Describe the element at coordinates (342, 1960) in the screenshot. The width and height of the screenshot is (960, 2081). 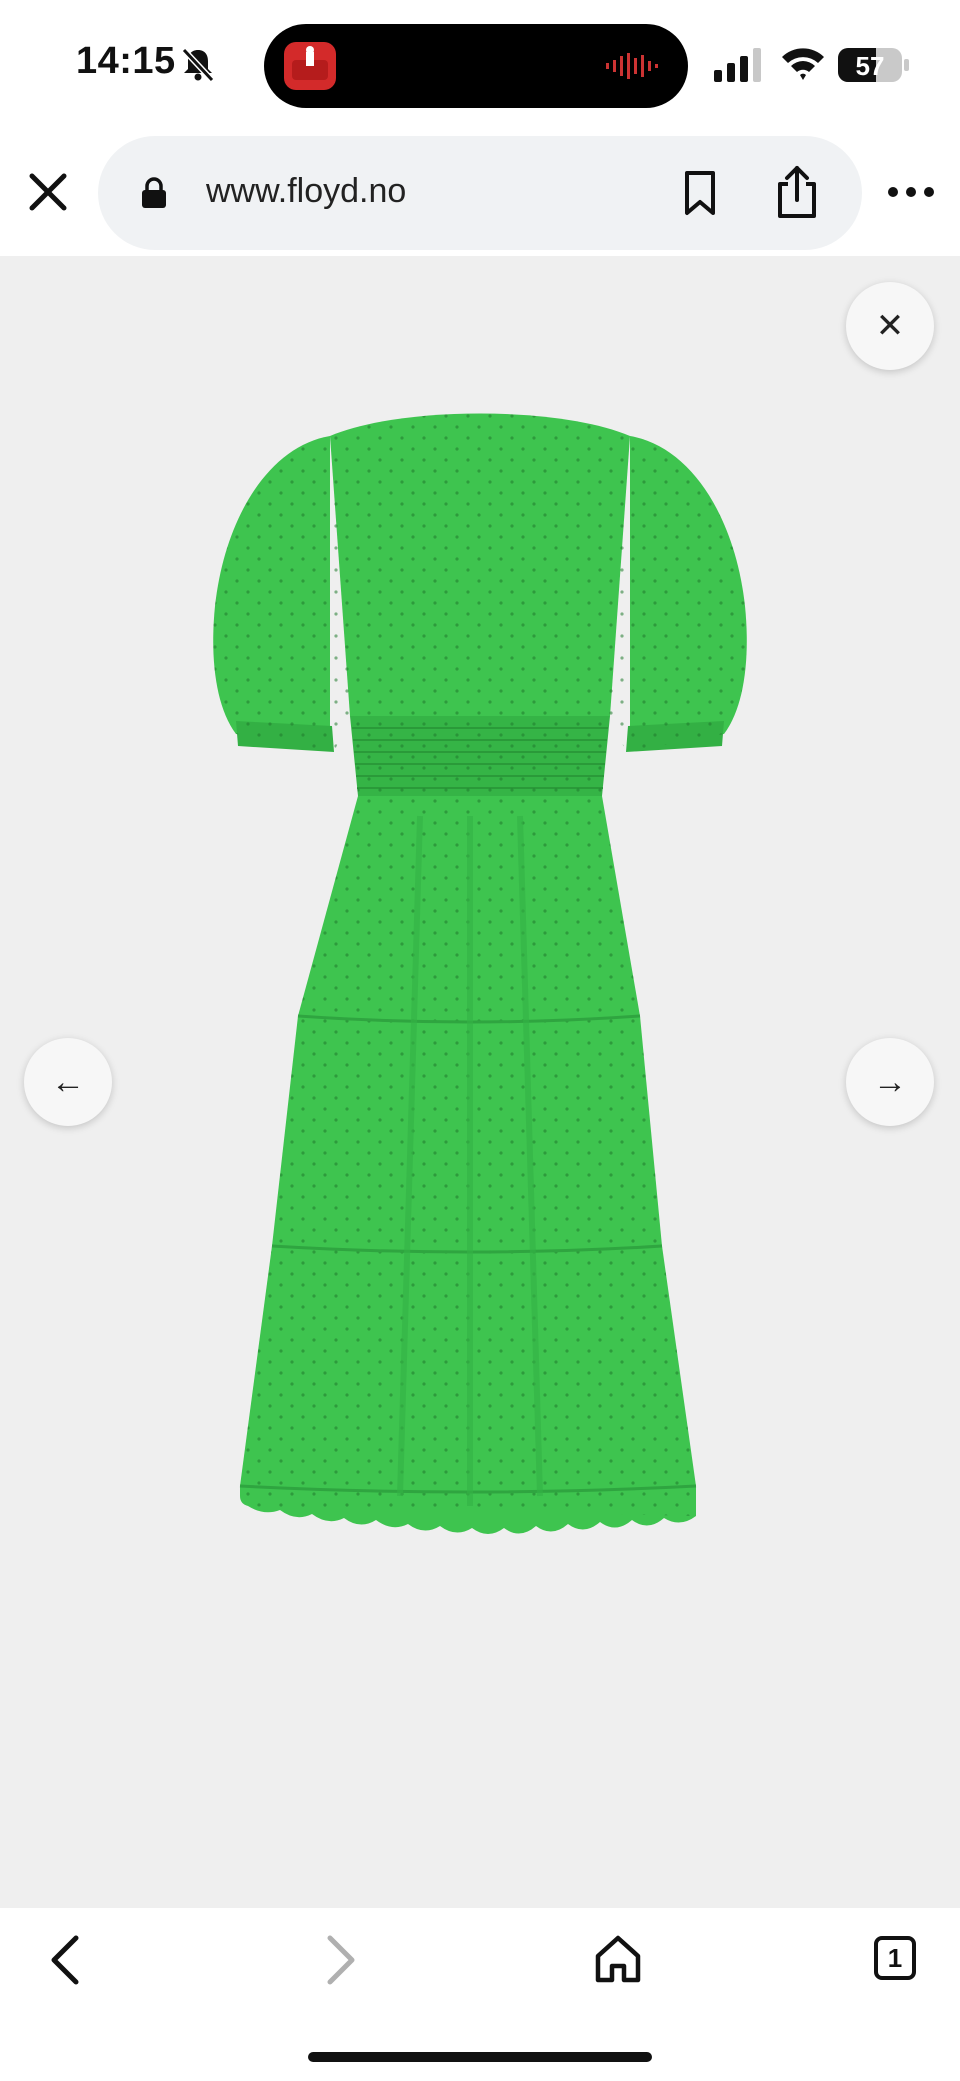
I see `forward-icon` at that location.